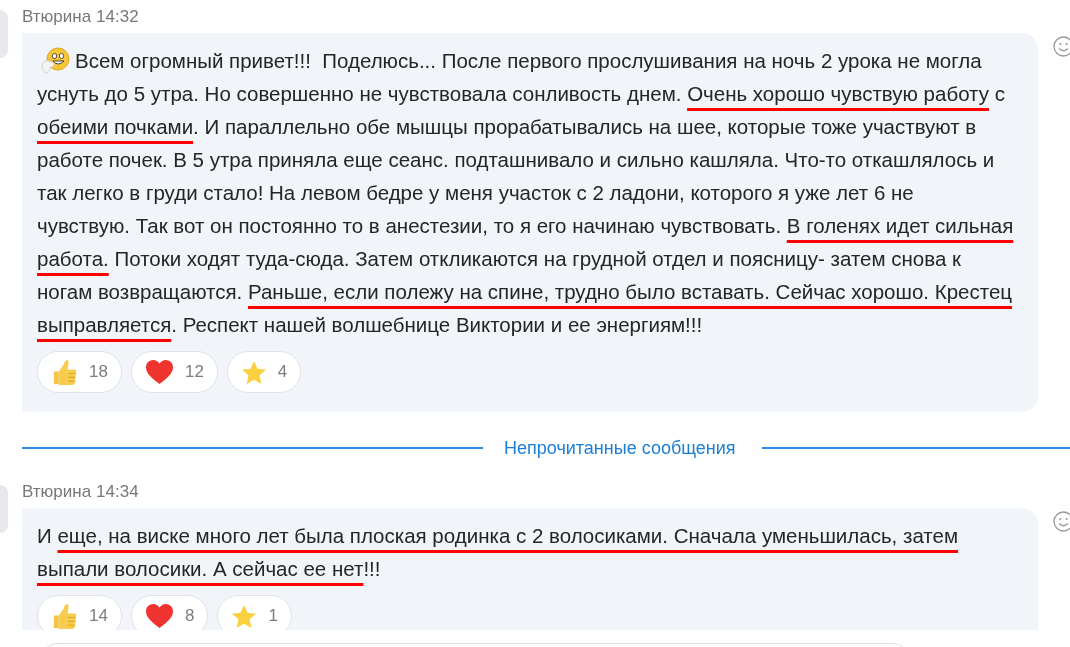  What do you see at coordinates (620, 448) in the screenshot?
I see `unread-divider-label: Непрочитанные сообщения` at bounding box center [620, 448].